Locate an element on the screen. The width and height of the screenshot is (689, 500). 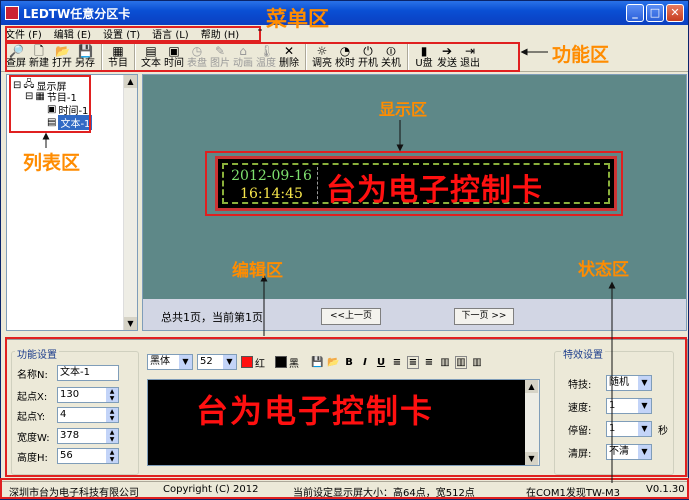
function-area-label: 功能区 is located at coordinates (581, 55).